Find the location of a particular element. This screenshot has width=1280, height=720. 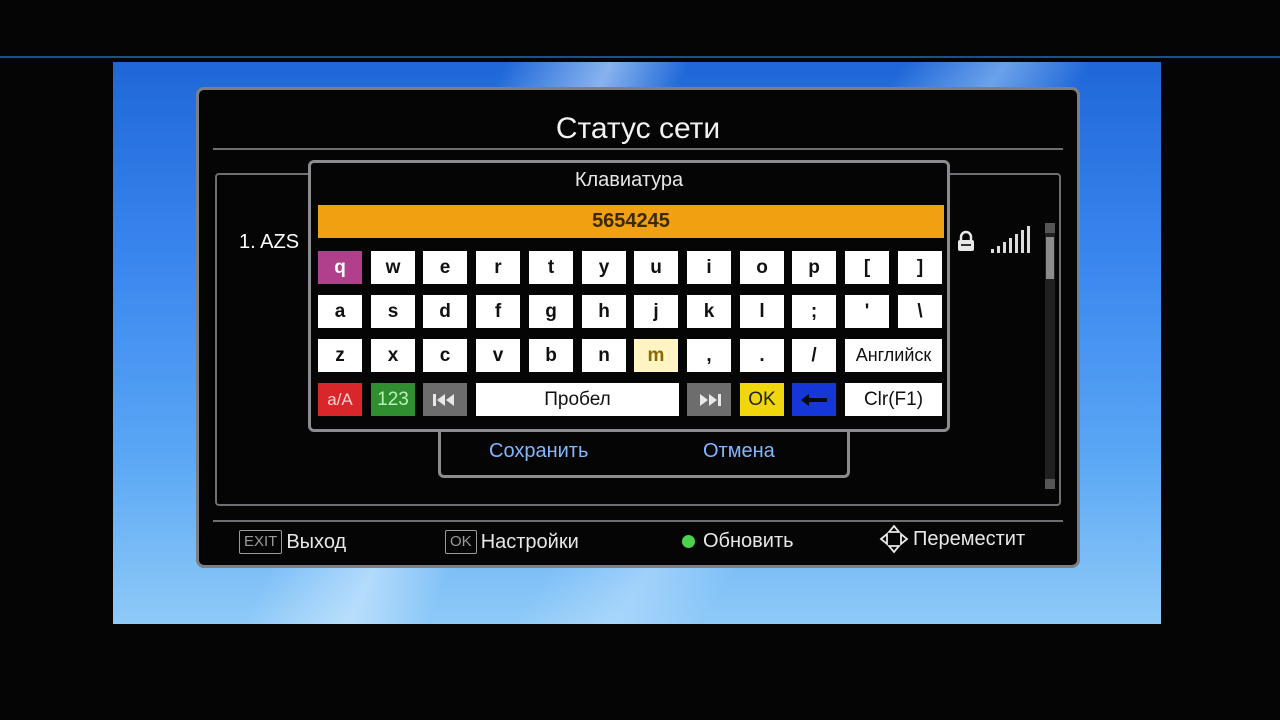

title-divider is located at coordinates (638, 149).